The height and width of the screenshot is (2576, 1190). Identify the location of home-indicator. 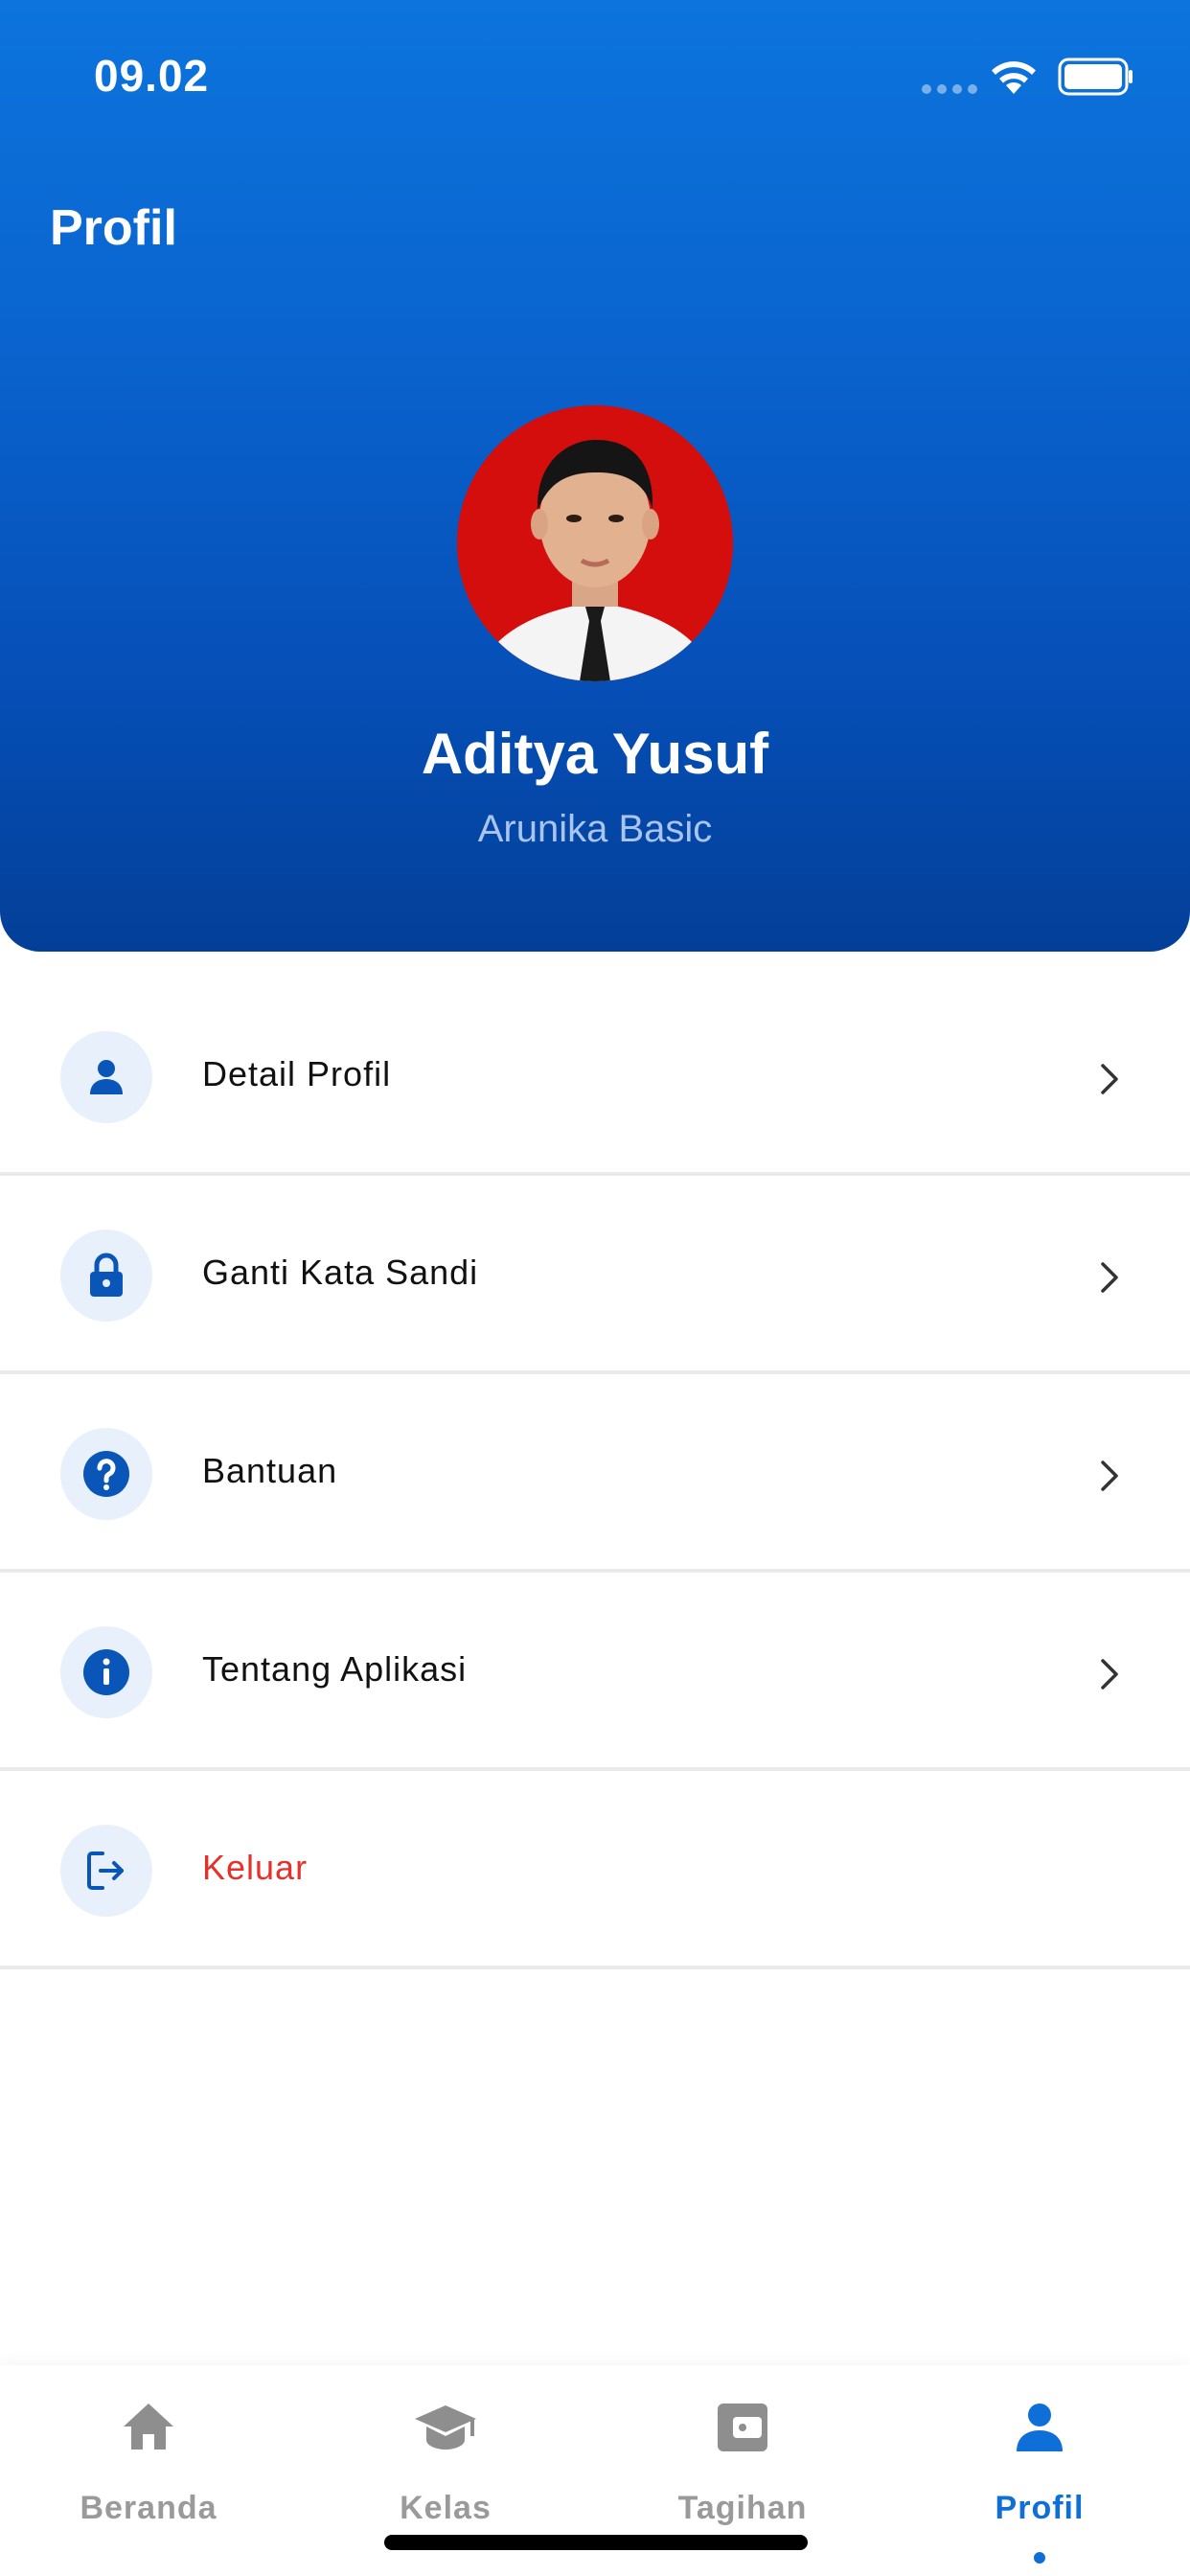
(596, 2542).